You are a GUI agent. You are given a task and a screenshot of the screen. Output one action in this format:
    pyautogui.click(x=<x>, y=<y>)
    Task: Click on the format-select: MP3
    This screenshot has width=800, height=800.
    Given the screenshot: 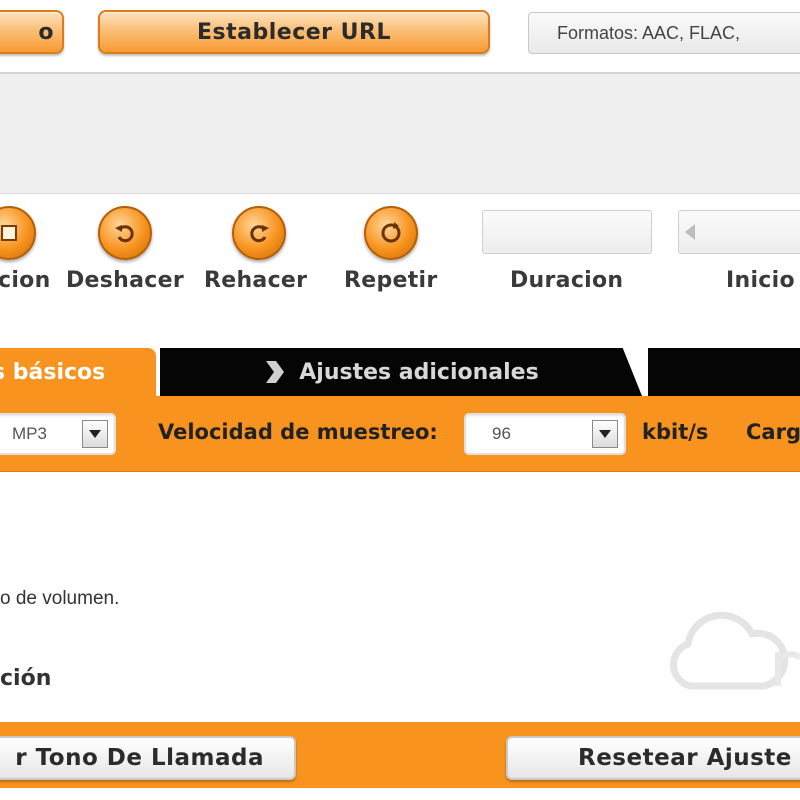 What is the action you would take?
    pyautogui.click(x=58, y=434)
    